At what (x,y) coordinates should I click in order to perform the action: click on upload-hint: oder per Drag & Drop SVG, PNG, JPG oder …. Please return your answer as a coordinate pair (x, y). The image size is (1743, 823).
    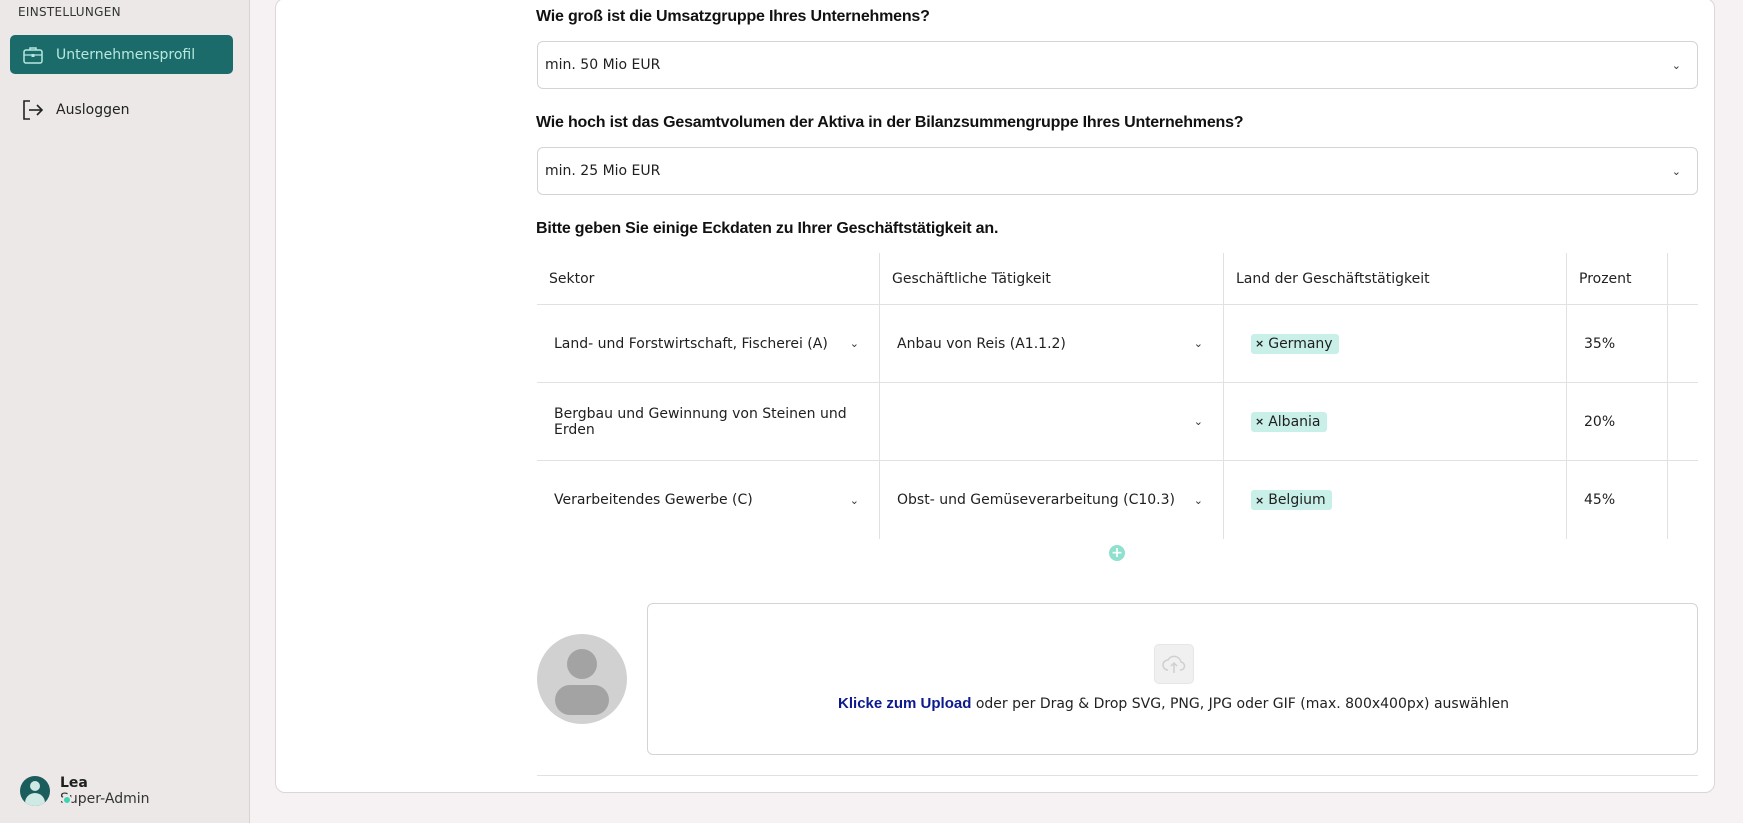
    Looking at the image, I should click on (1240, 704).